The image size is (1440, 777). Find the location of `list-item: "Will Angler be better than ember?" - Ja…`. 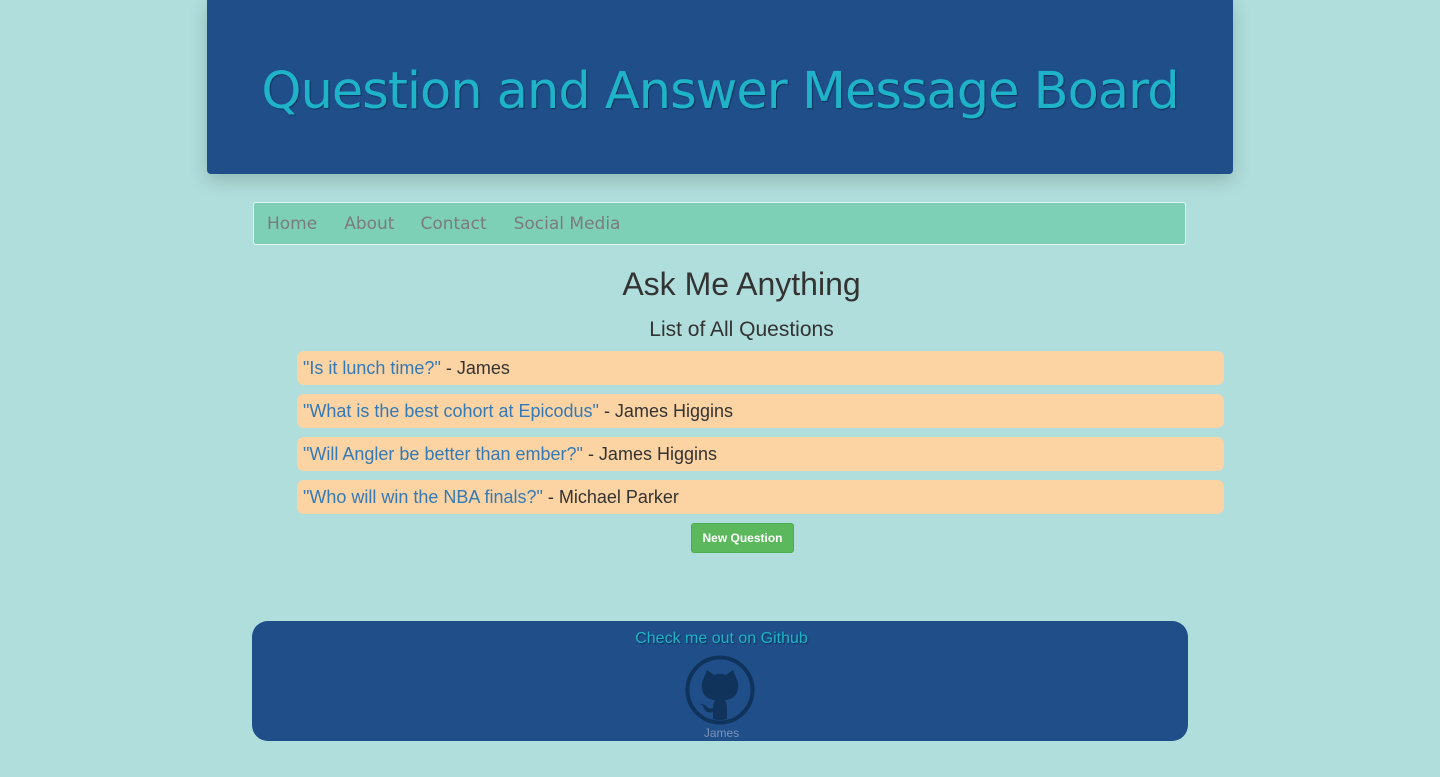

list-item: "Will Angler be better than ember?" - Ja… is located at coordinates (760, 454).